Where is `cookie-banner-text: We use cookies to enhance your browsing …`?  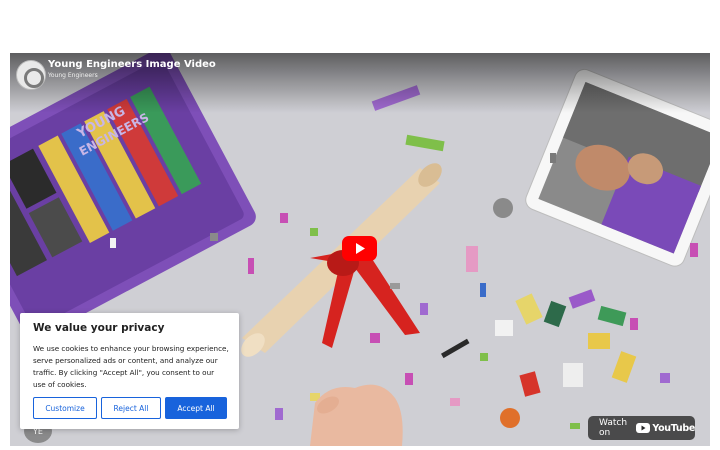
cookie-banner-text: We use cookies to enhance your browsing … is located at coordinates (131, 366).